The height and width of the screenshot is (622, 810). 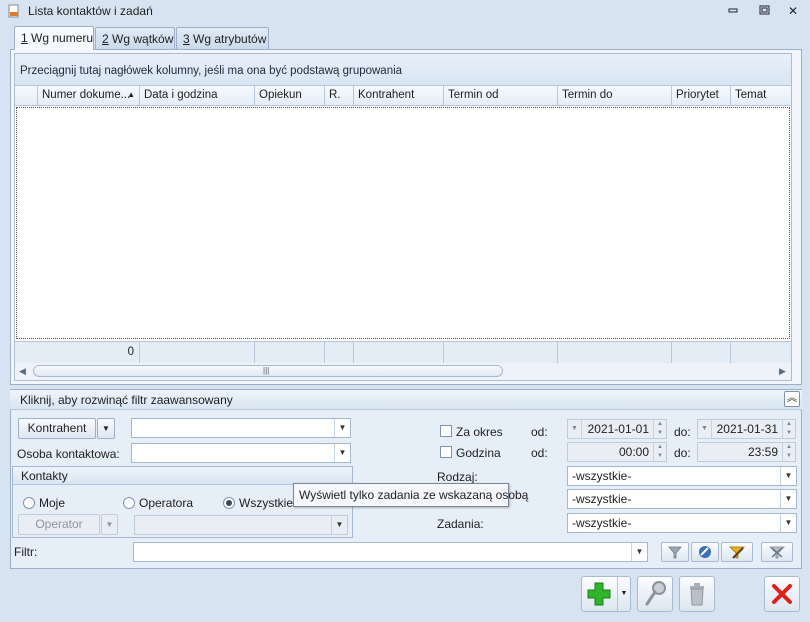 What do you see at coordinates (697, 594) in the screenshot?
I see `delete-button` at bounding box center [697, 594].